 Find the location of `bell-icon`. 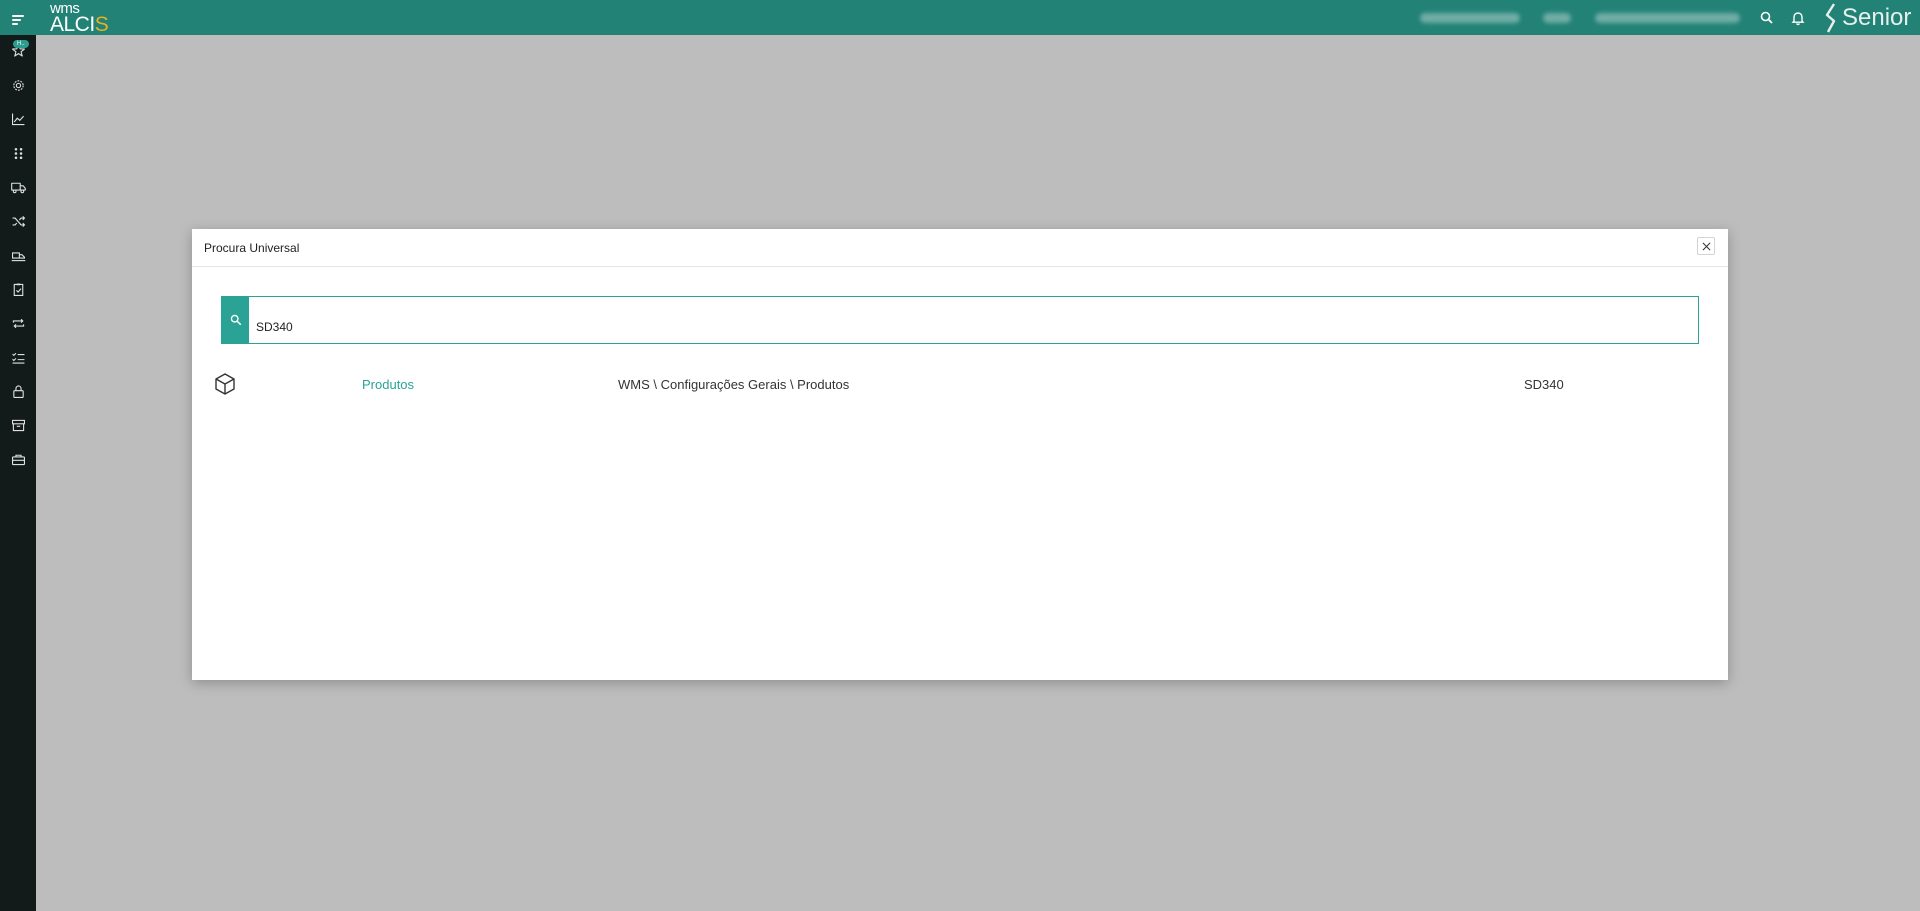

bell-icon is located at coordinates (1798, 18).